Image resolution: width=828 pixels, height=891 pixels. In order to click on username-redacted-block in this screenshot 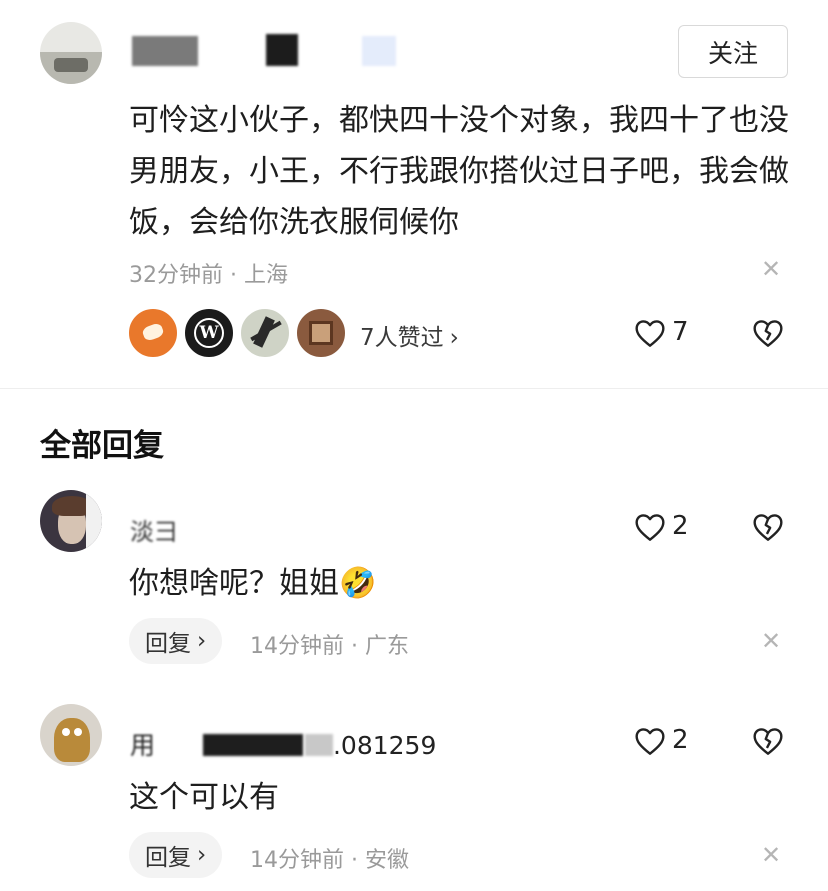, I will do `click(252, 745)`.